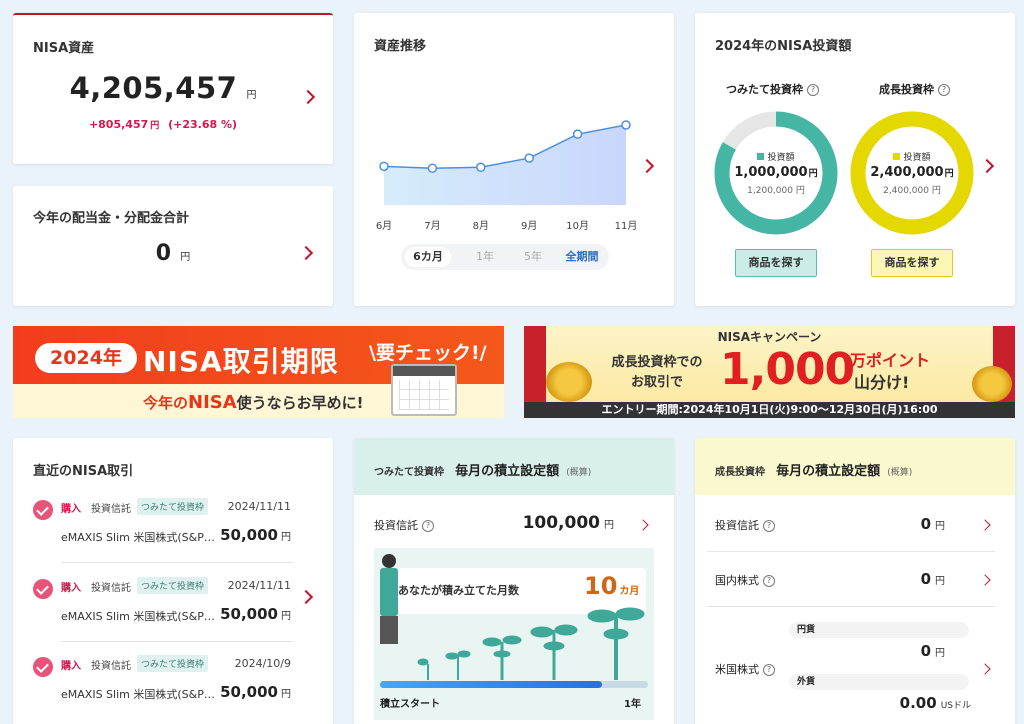 Image resolution: width=1024 pixels, height=724 pixels. Describe the element at coordinates (787, 369) in the screenshot. I see `campaign-big-number: 1,000` at that location.